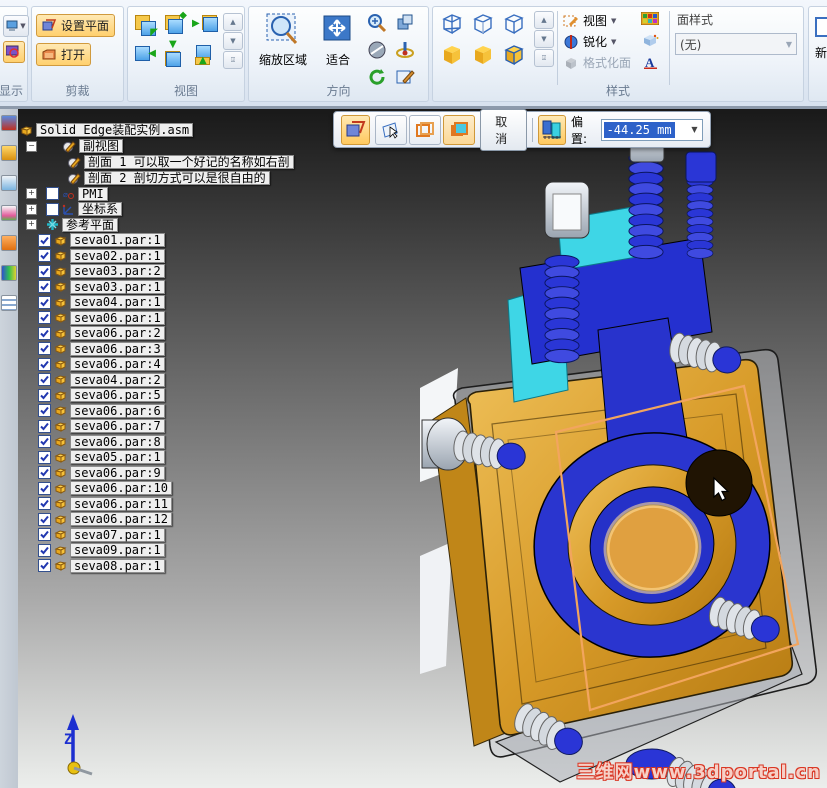  I want to click on style-wireframe-button, so click(454, 24).